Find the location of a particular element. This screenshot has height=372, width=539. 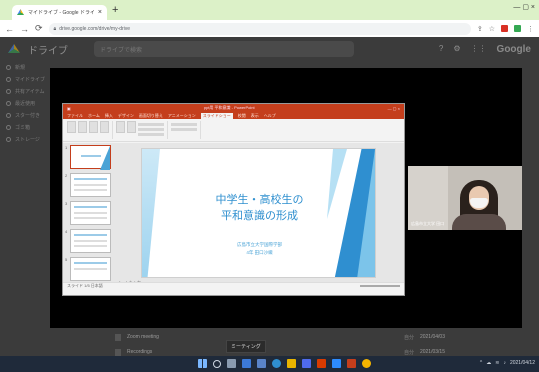

widgets-icon is located at coordinates (246, 363).